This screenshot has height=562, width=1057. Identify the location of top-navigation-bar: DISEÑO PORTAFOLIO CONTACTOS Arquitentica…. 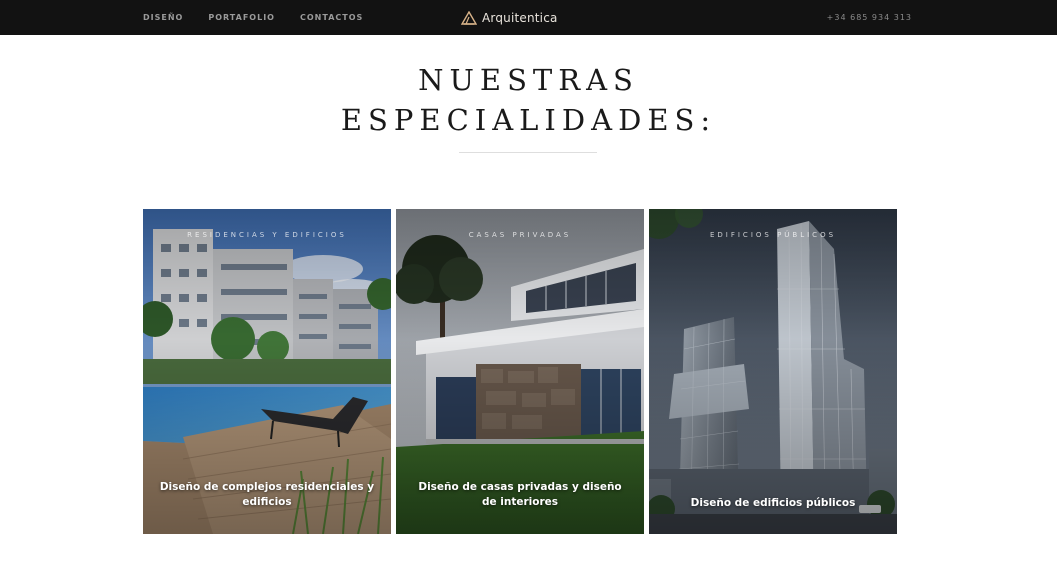
(528, 17).